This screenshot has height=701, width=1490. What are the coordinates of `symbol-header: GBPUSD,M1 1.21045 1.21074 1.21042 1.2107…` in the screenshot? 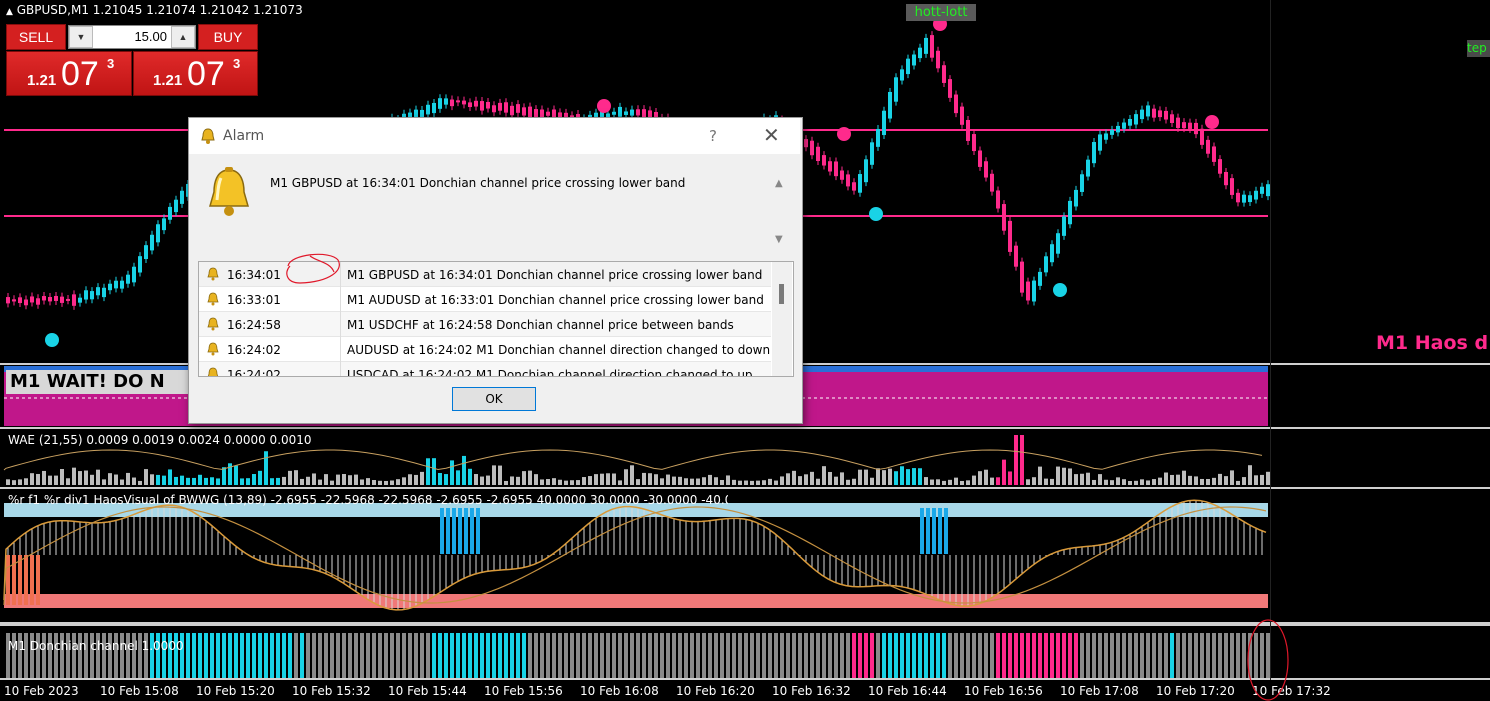 It's located at (159, 10).